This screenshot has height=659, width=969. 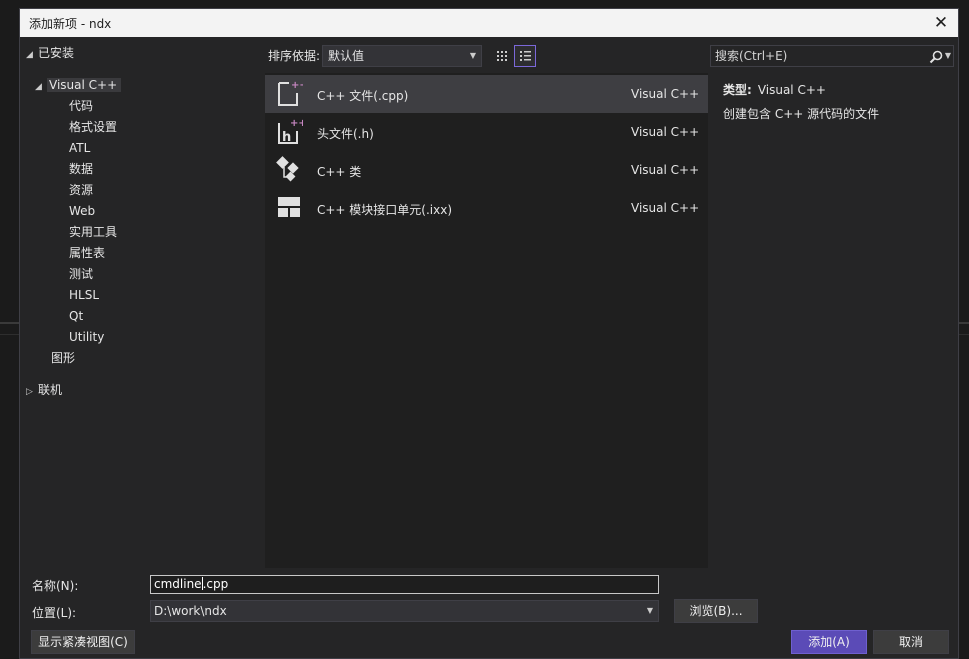 What do you see at coordinates (286, 137) in the screenshot?
I see `svg-text: h` at bounding box center [286, 137].